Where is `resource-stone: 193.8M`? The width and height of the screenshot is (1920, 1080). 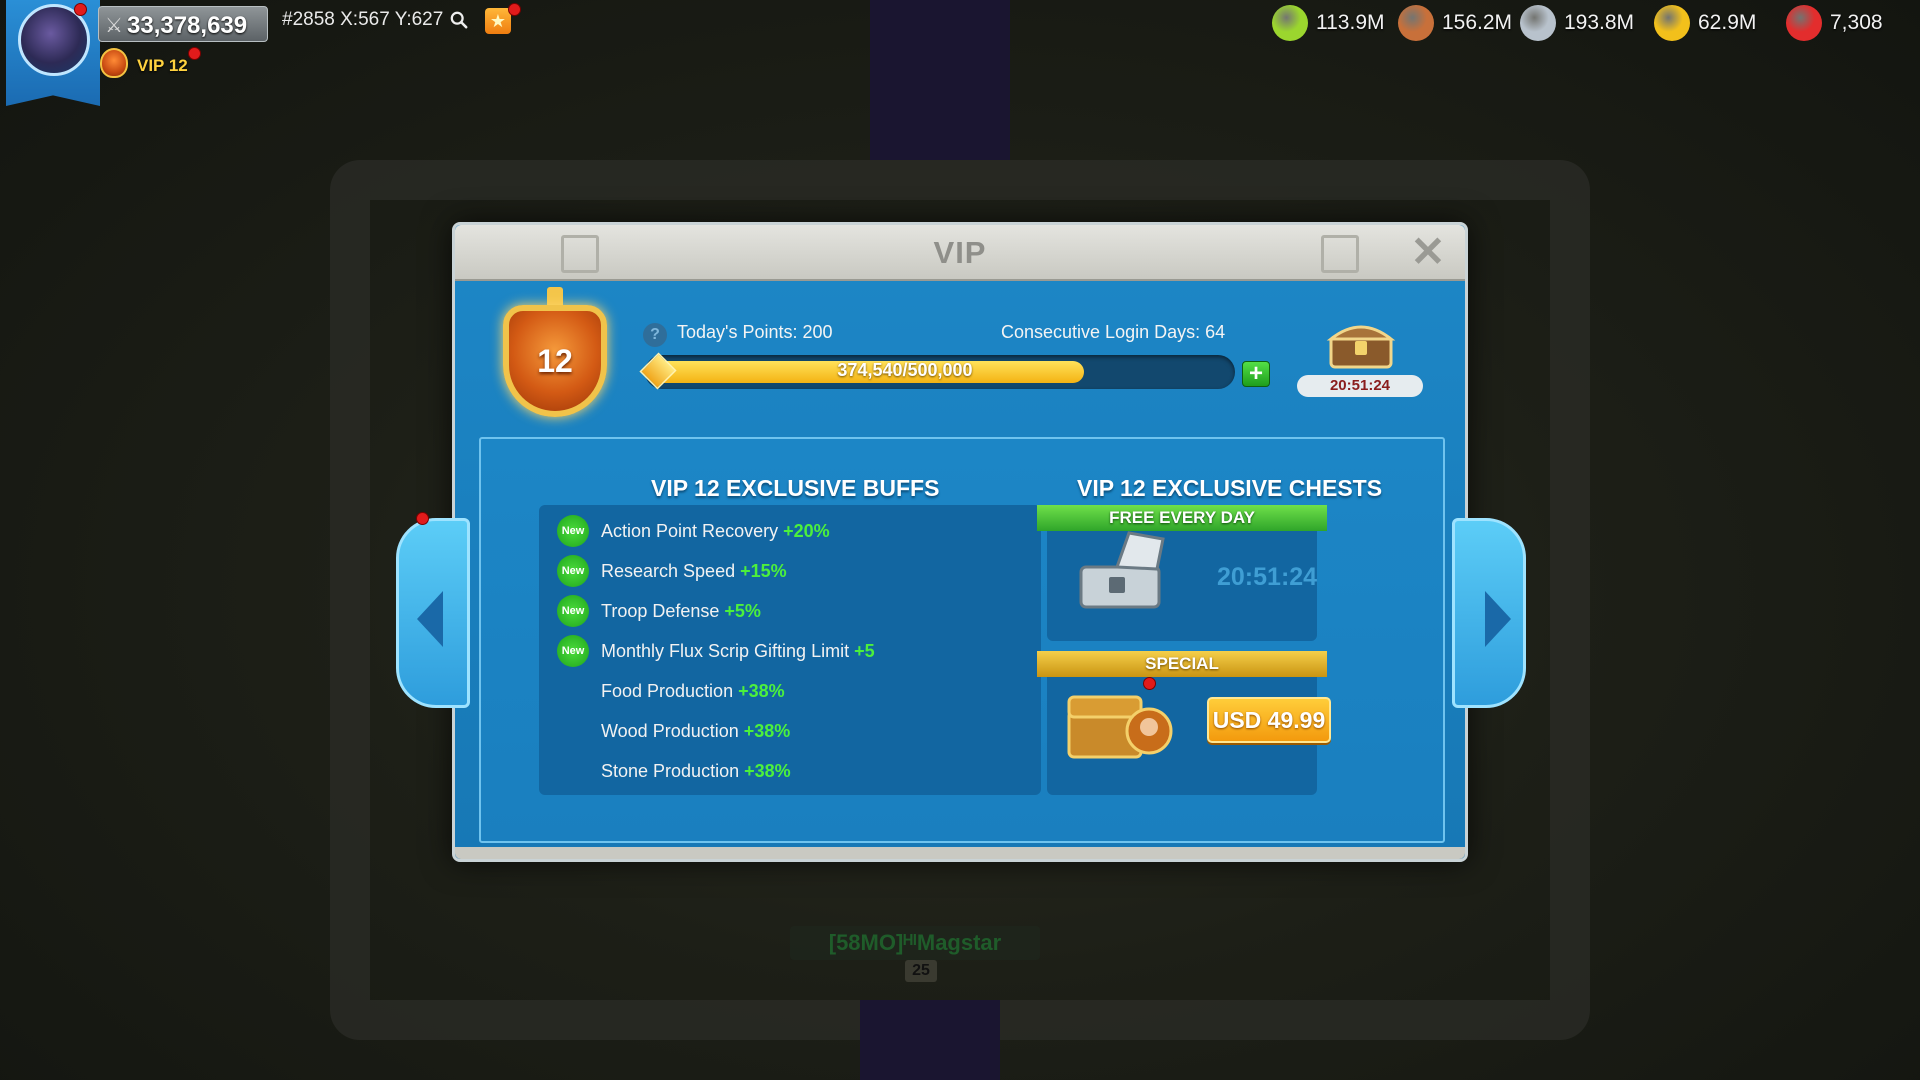 resource-stone: 193.8M is located at coordinates (1577, 23).